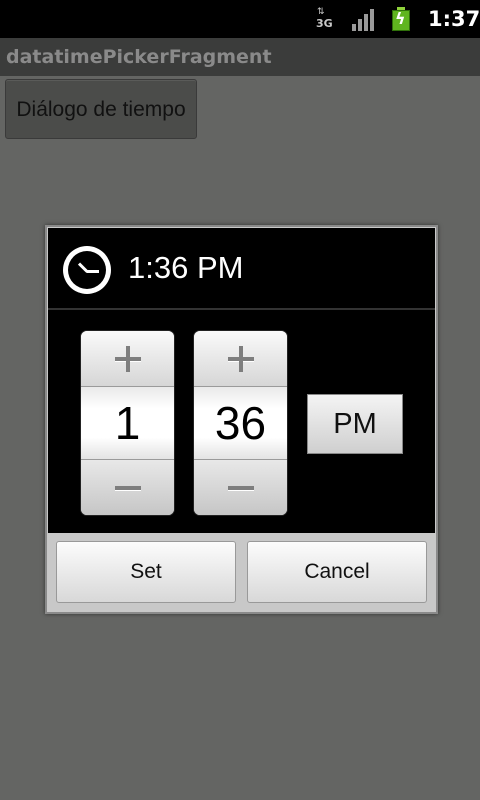 The width and height of the screenshot is (480, 800). I want to click on hour-picker: 1, so click(127, 423).